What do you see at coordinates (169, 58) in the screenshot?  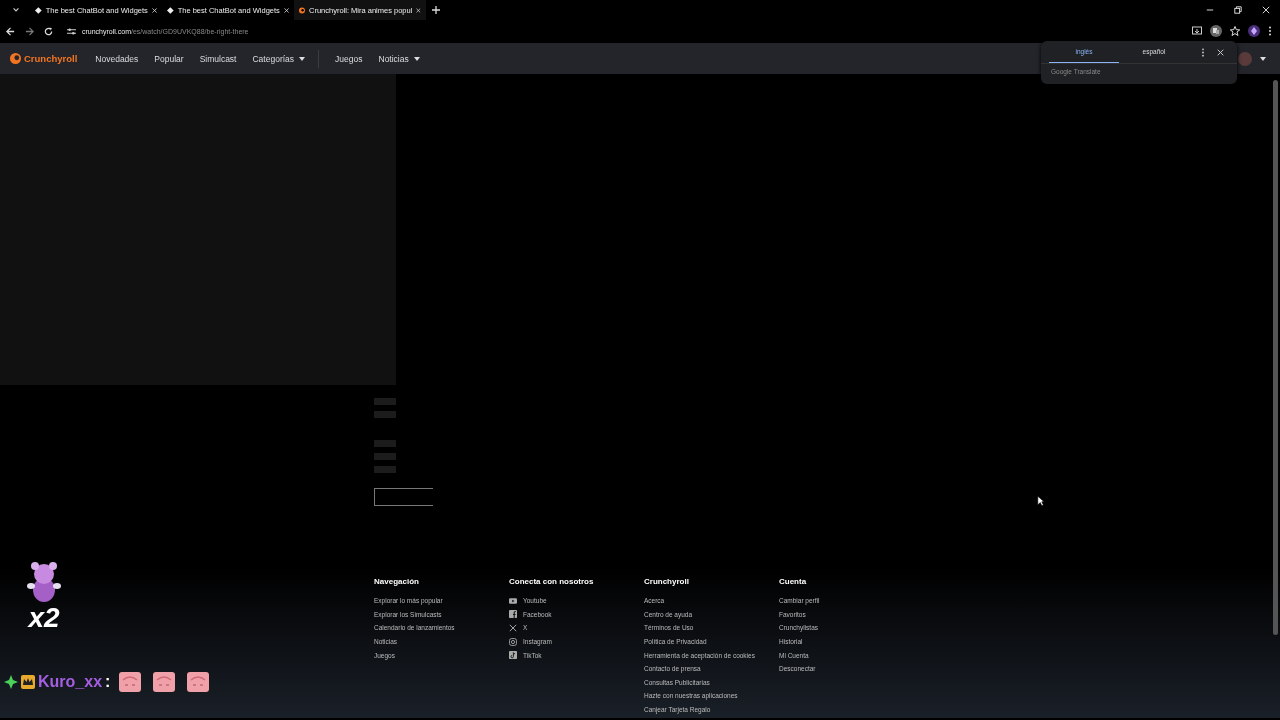 I see `nav-link: Popular` at bounding box center [169, 58].